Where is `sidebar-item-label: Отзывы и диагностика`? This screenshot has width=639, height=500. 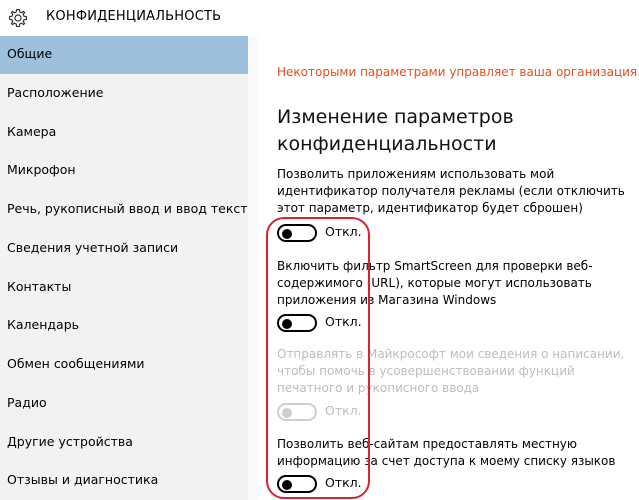 sidebar-item-label: Отзывы и диагностика is located at coordinates (83, 479).